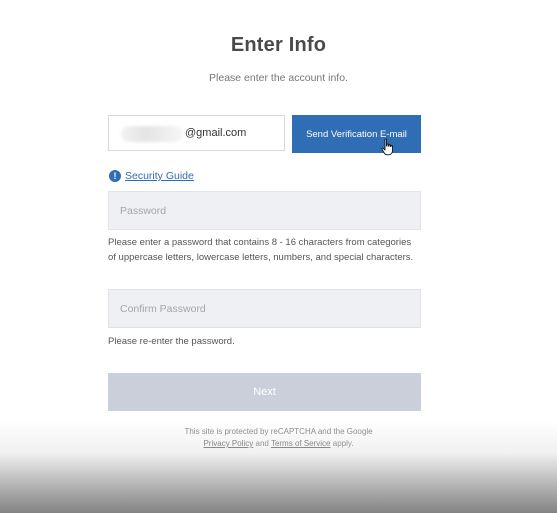  I want to click on security-guide-label: Security Guide, so click(159, 176).